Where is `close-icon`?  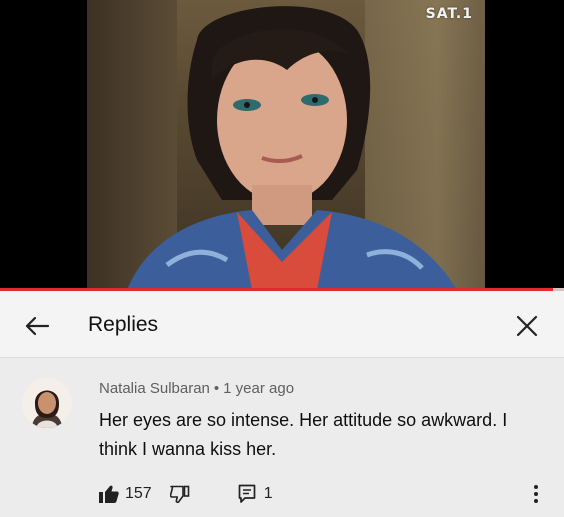
close-icon is located at coordinates (527, 326).